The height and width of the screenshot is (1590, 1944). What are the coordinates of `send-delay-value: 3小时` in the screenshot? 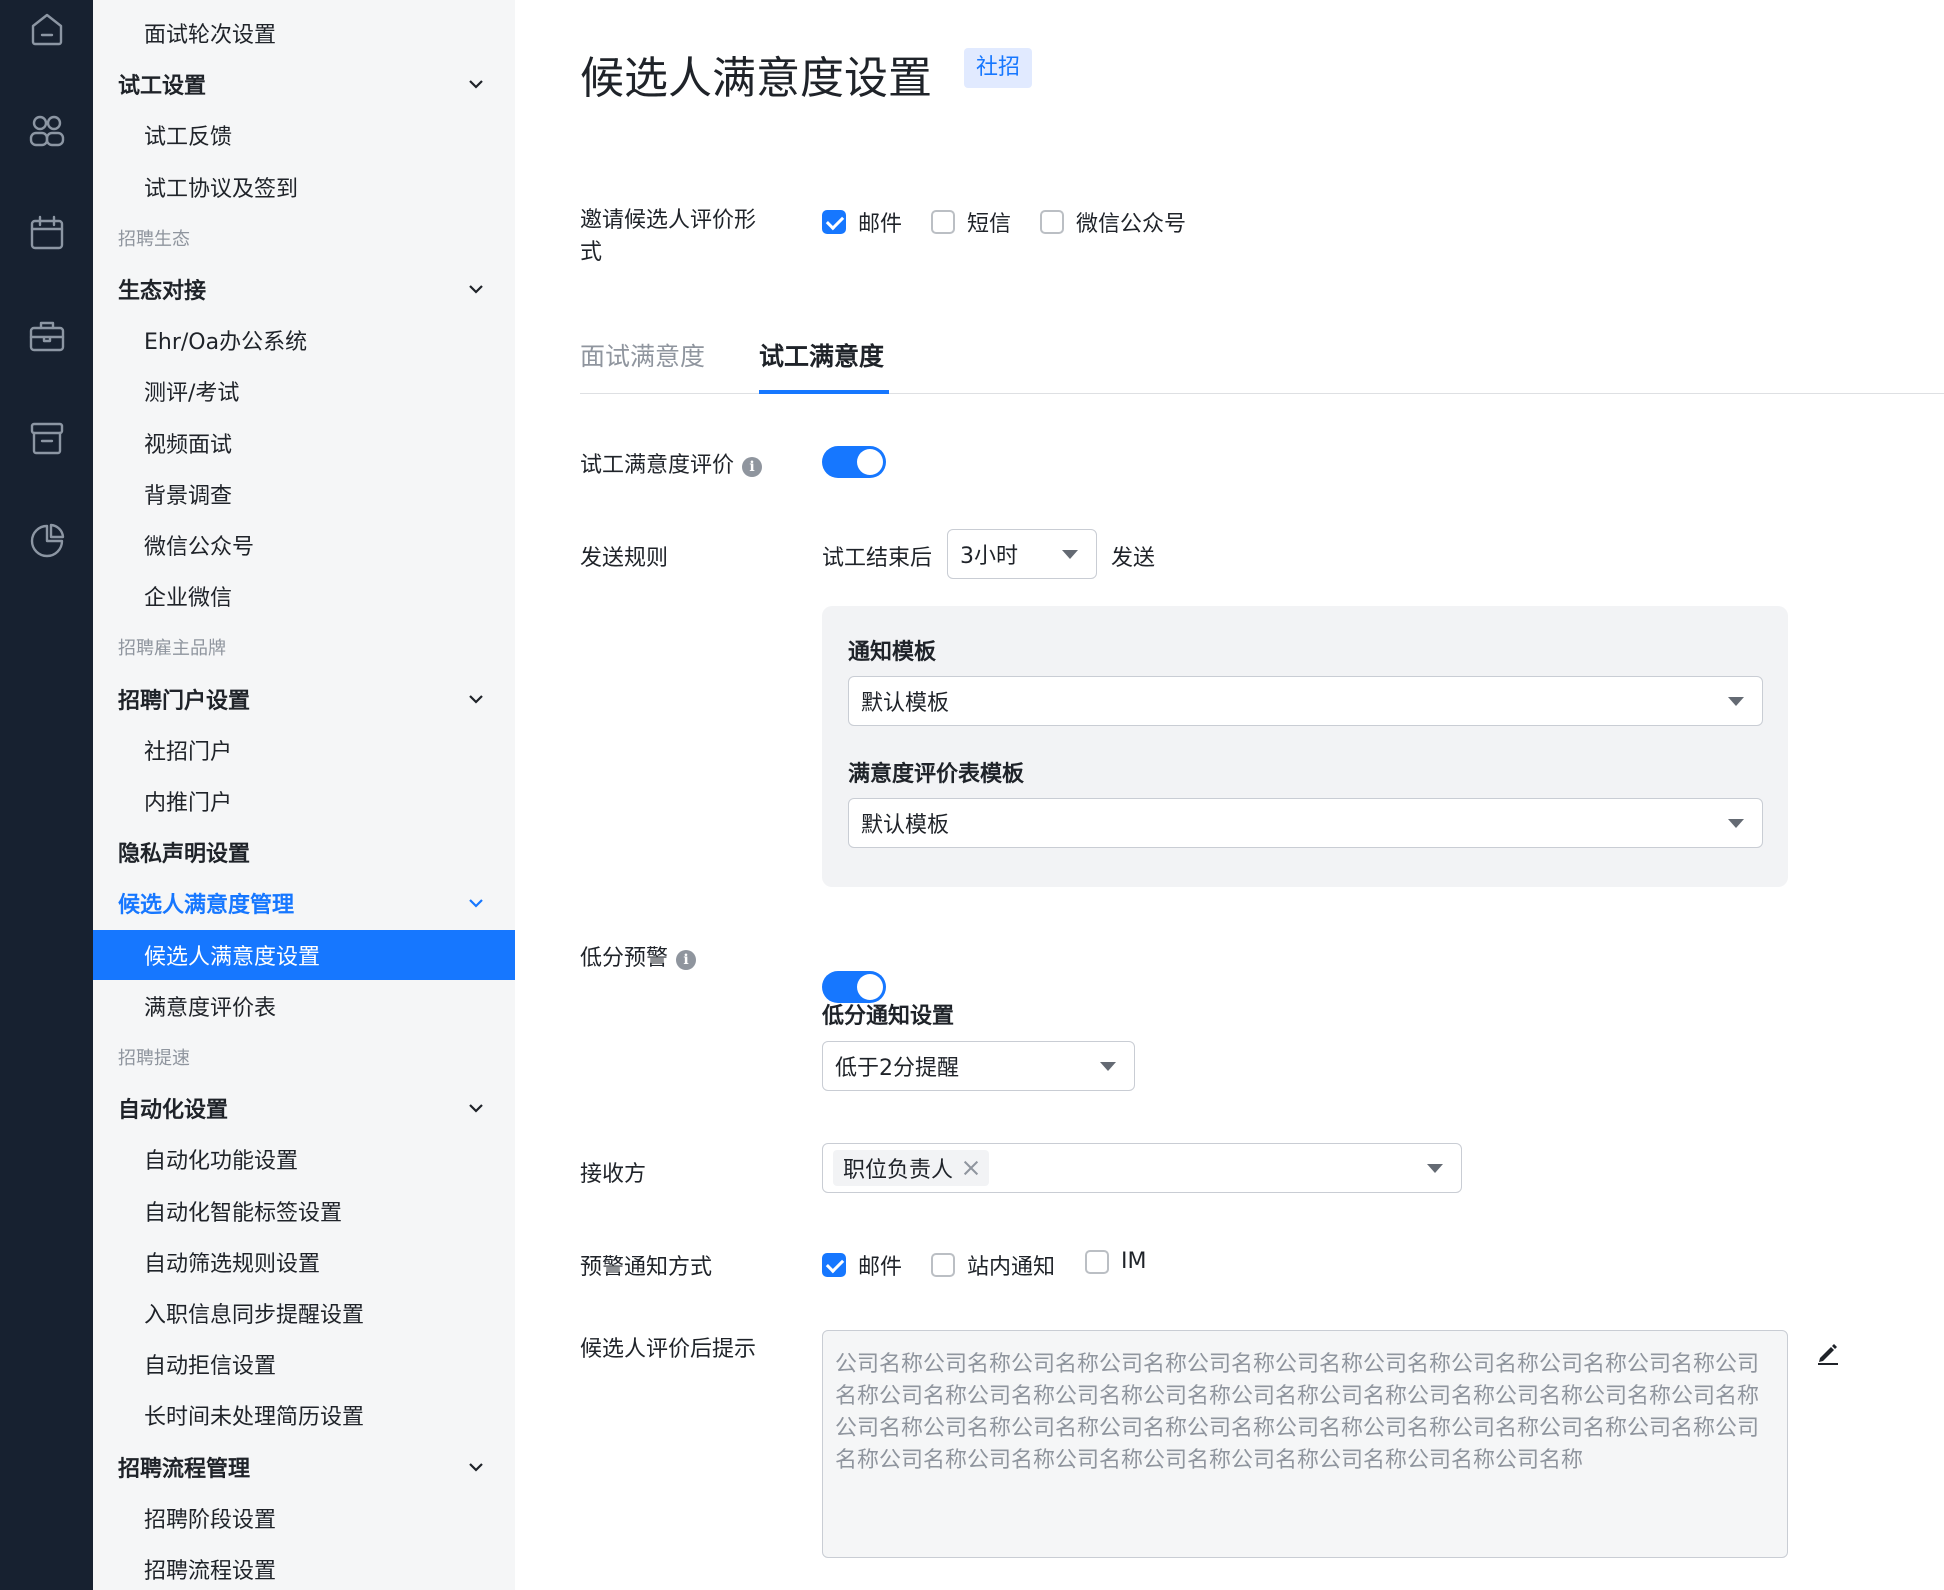 It's located at (989, 556).